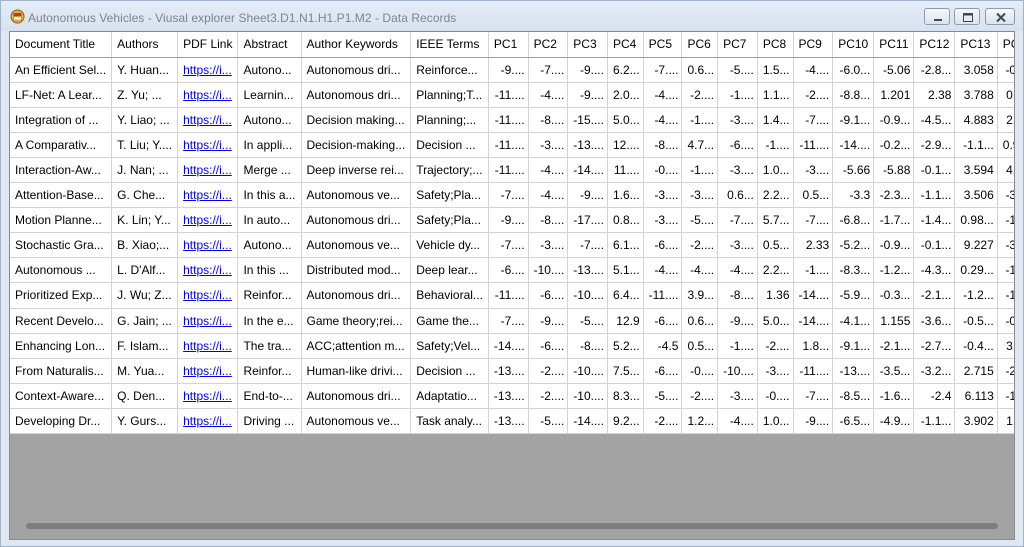 This screenshot has width=1024, height=547. I want to click on column-header: PC5, so click(663, 45).